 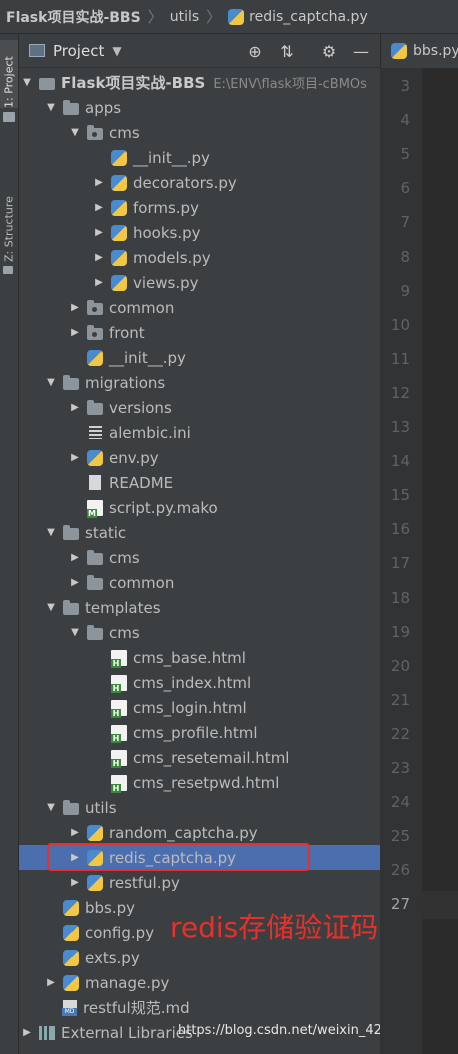 I want to click on tree-row: ▶ env.py, so click(x=199, y=457).